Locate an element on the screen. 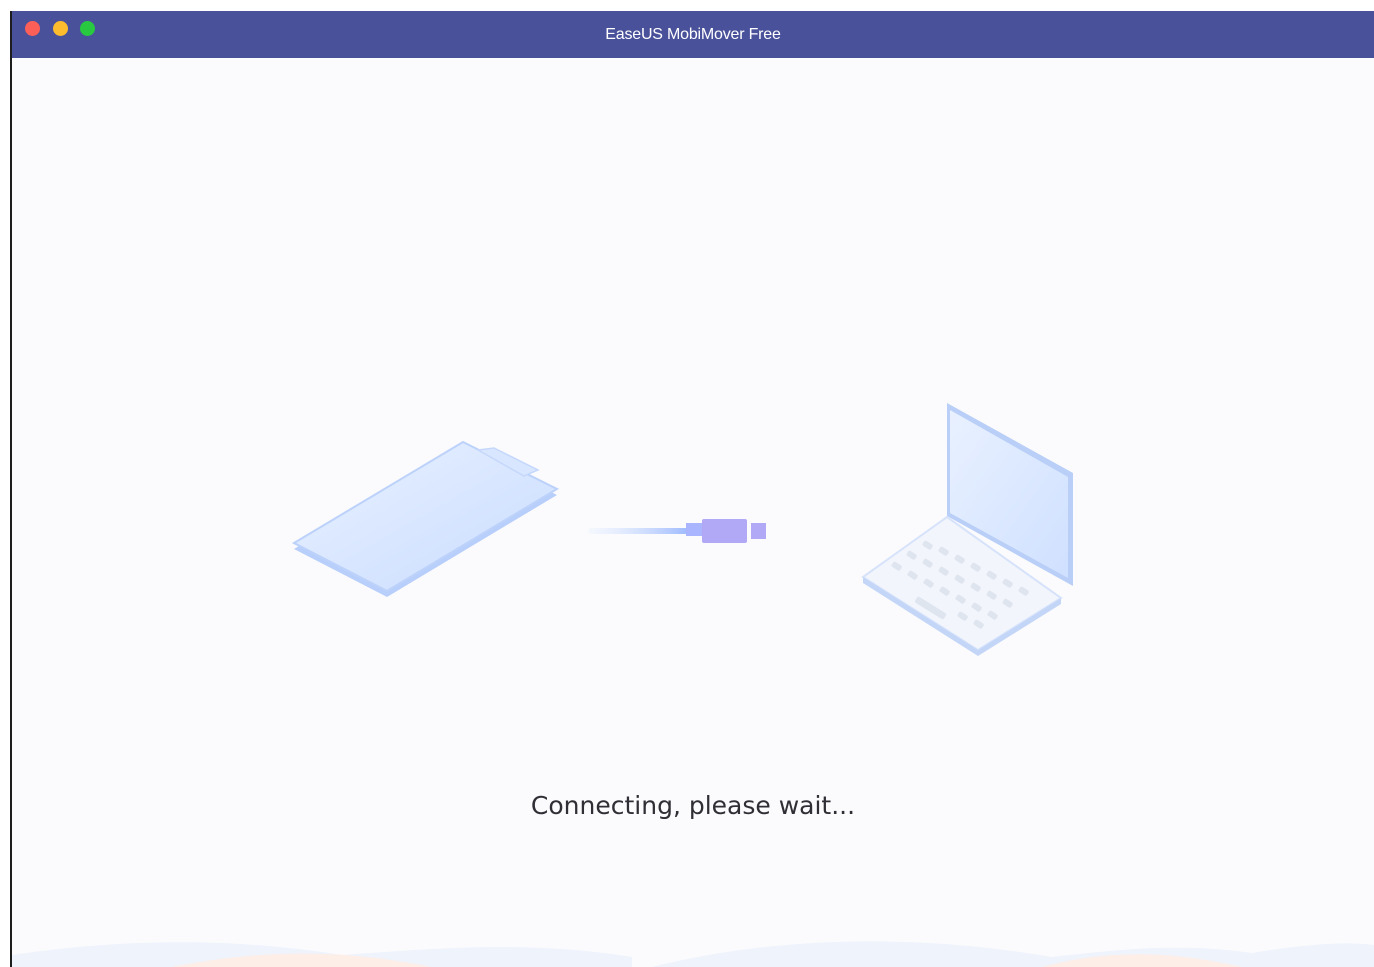 Image resolution: width=1374 pixels, height=967 pixels. usb-cable-icon is located at coordinates (677, 531).